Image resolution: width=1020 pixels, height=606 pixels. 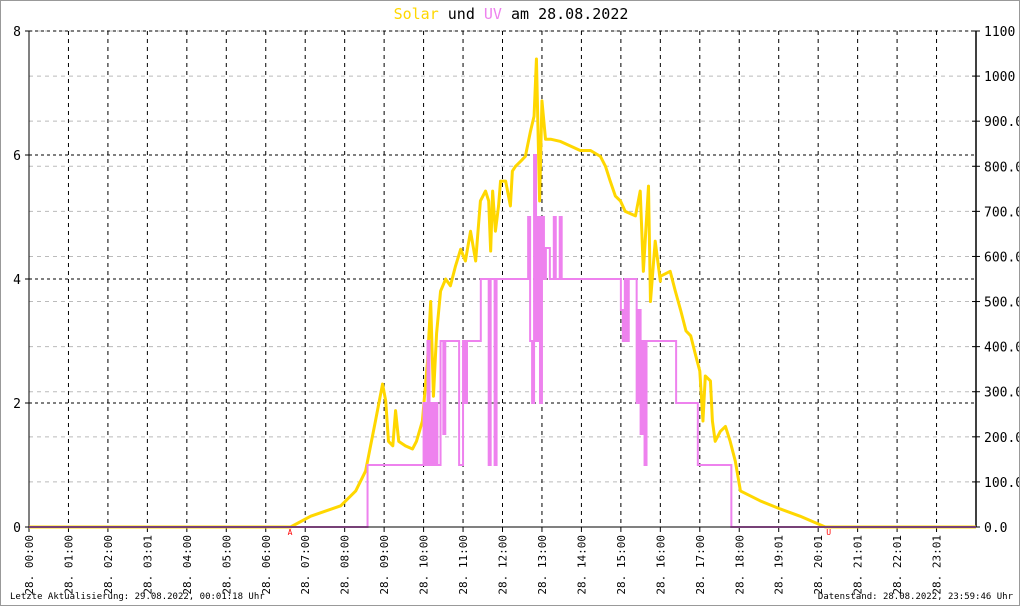 What do you see at coordinates (1002, 122) in the screenshot?
I see `right-tick-label: 900.0` at bounding box center [1002, 122].